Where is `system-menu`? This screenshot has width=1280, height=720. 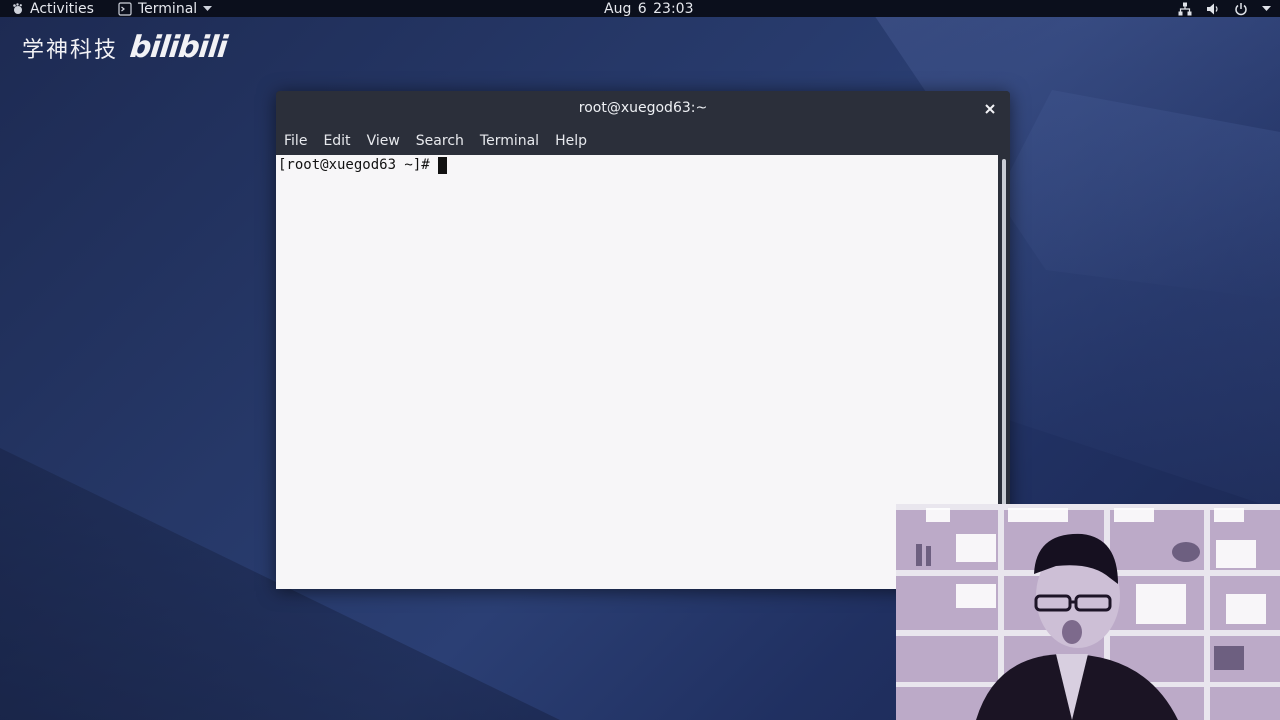 system-menu is located at coordinates (1224, 8).